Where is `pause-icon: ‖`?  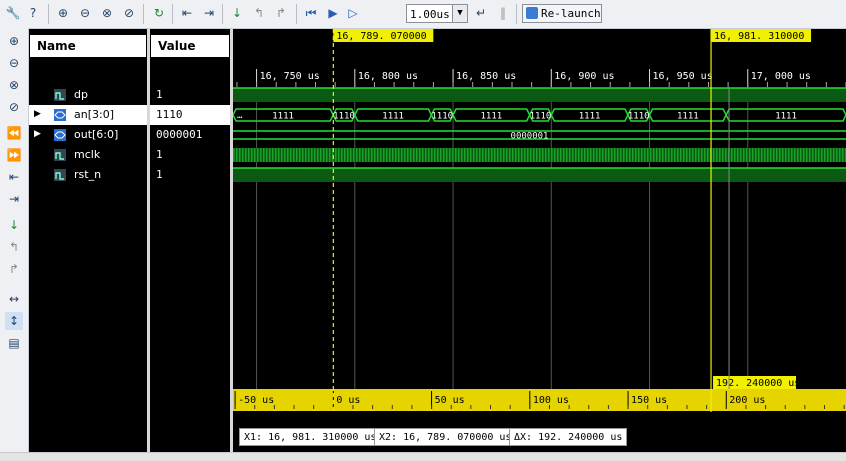
pause-icon: ‖ is located at coordinates (503, 13).